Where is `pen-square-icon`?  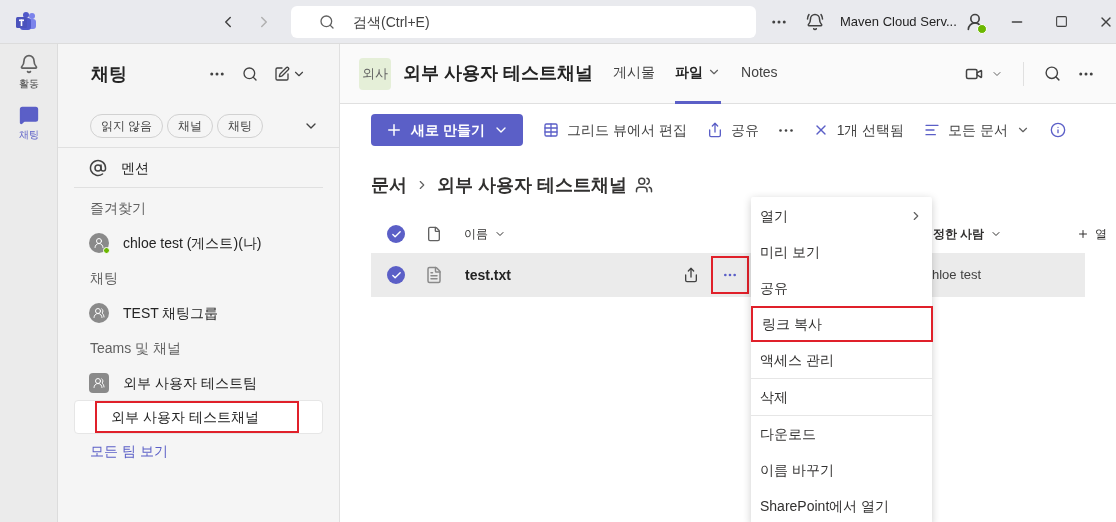
pen-square-icon is located at coordinates (282, 74).